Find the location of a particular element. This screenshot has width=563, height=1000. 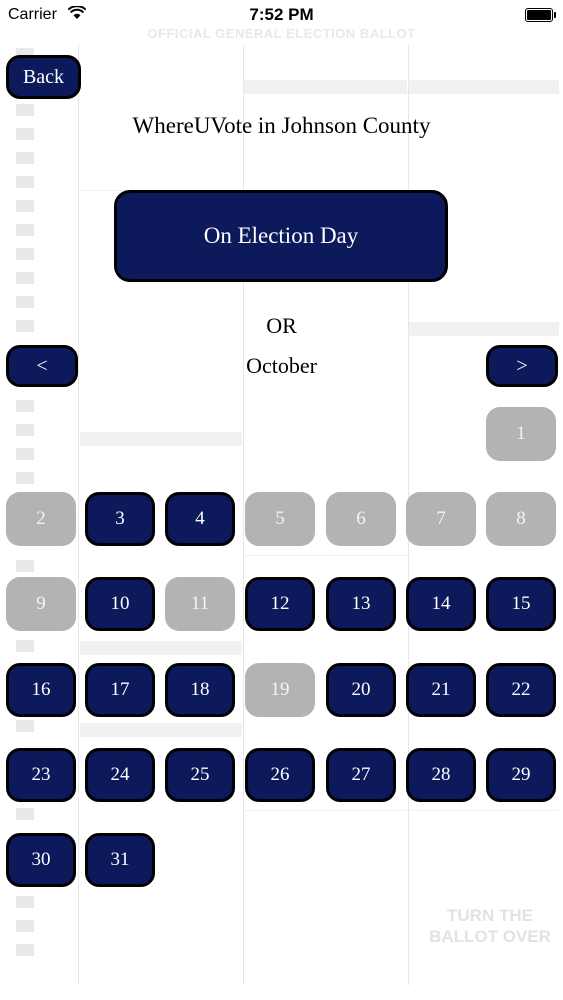

calendar-day-4: 4 is located at coordinates (200, 519).